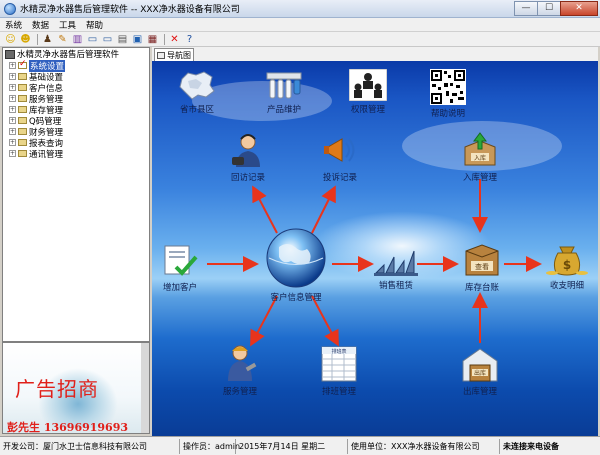 The image size is (600, 455). Describe the element at coordinates (76, 110) in the screenshot. I see `tree-item-inventory: + 库存管理` at that location.